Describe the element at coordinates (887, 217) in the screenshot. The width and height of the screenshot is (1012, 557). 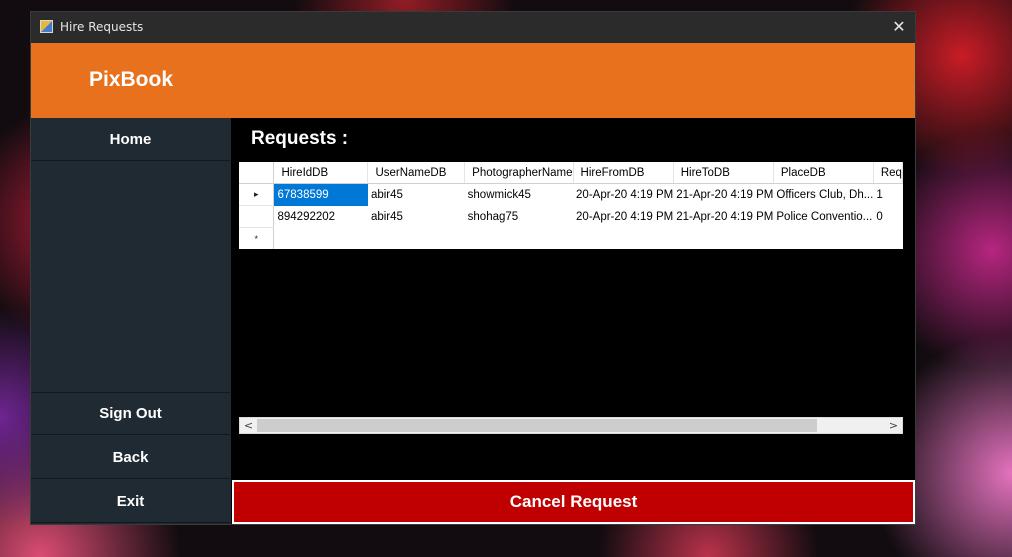
I see `table-cell: 0` at that location.